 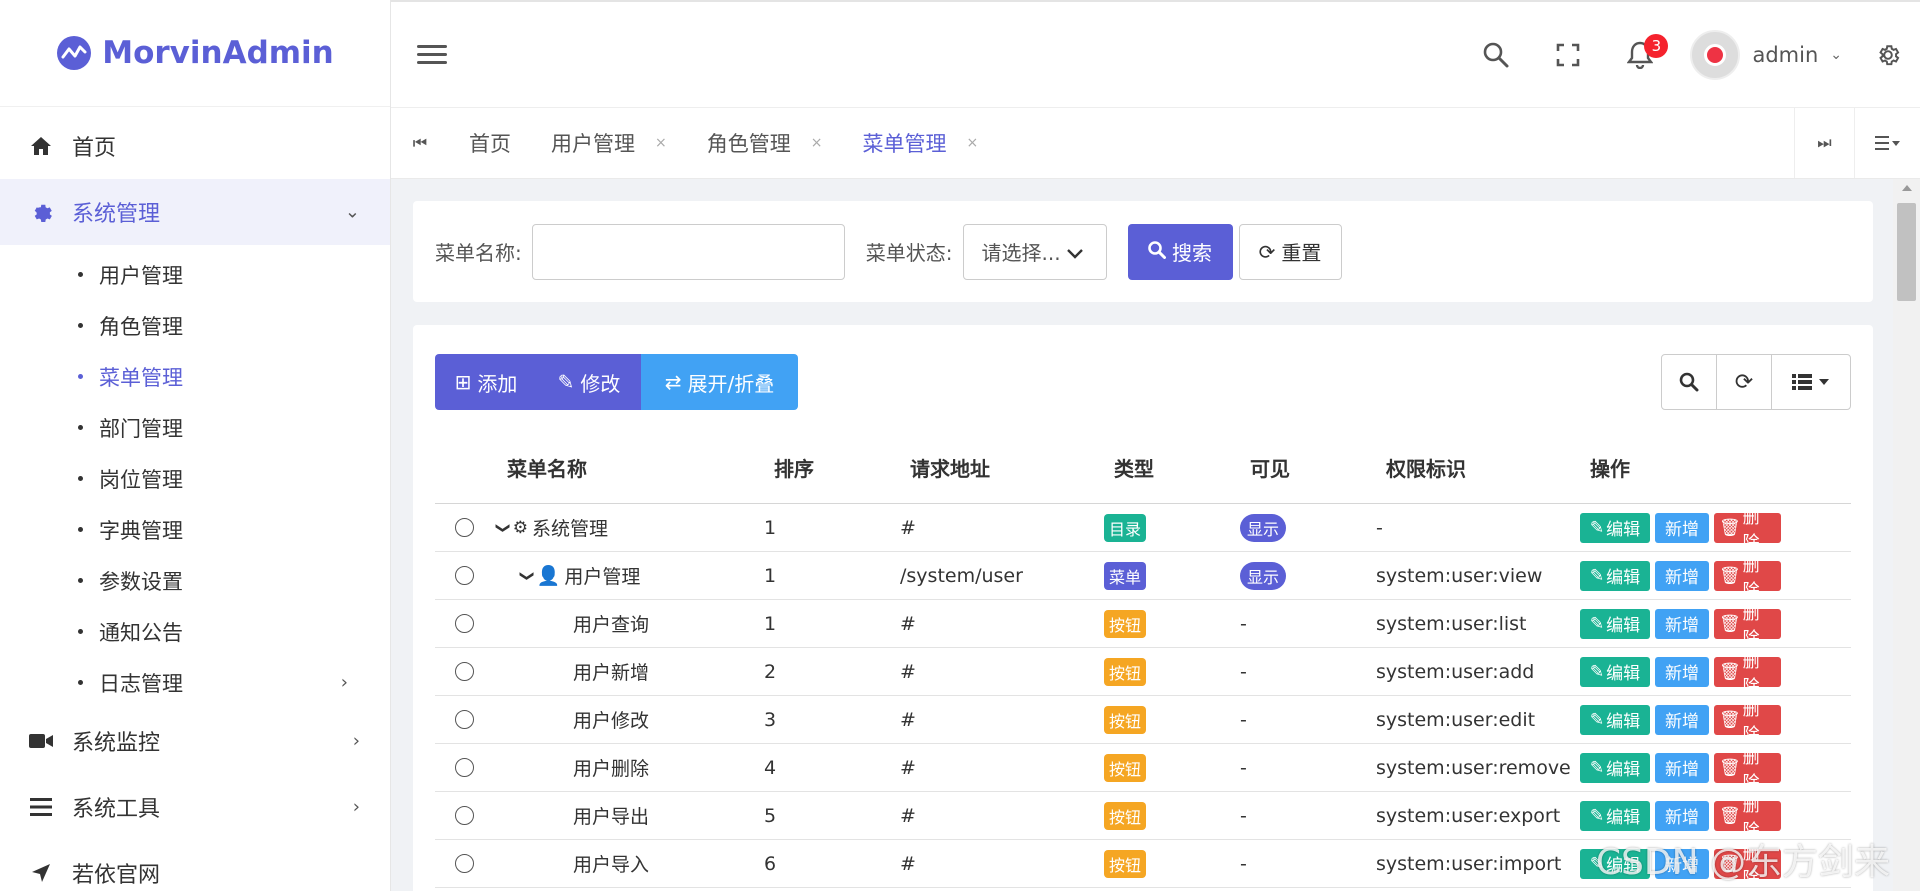 What do you see at coordinates (195, 53) in the screenshot?
I see `app-logo: MorvinAdmin` at bounding box center [195, 53].